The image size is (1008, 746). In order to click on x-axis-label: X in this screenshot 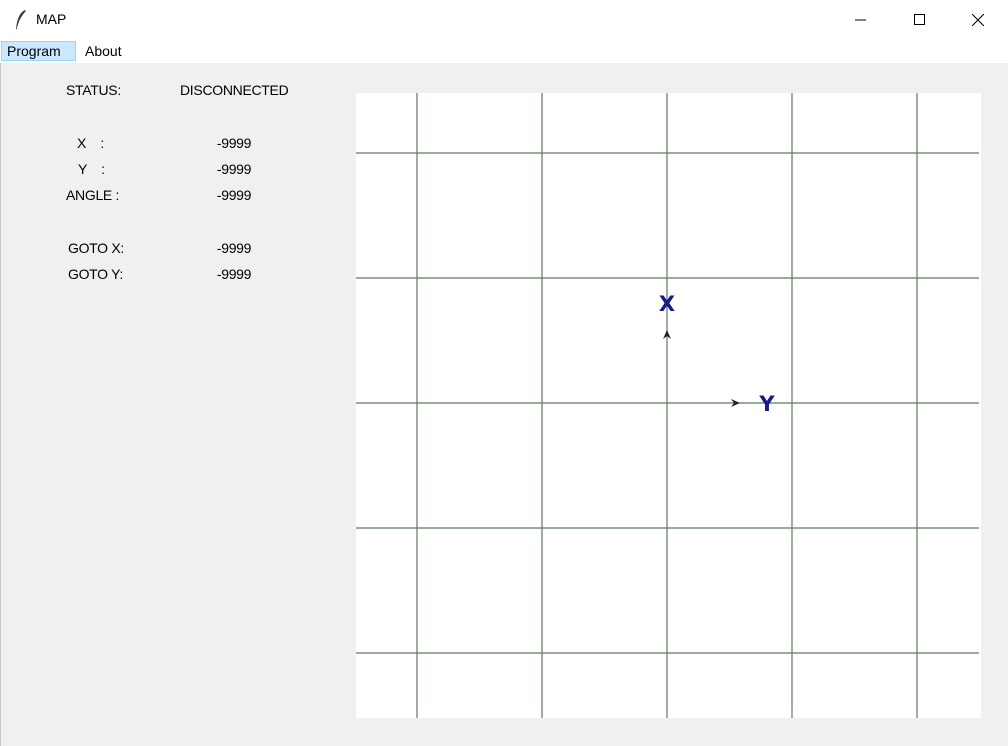, I will do `click(667, 304)`.